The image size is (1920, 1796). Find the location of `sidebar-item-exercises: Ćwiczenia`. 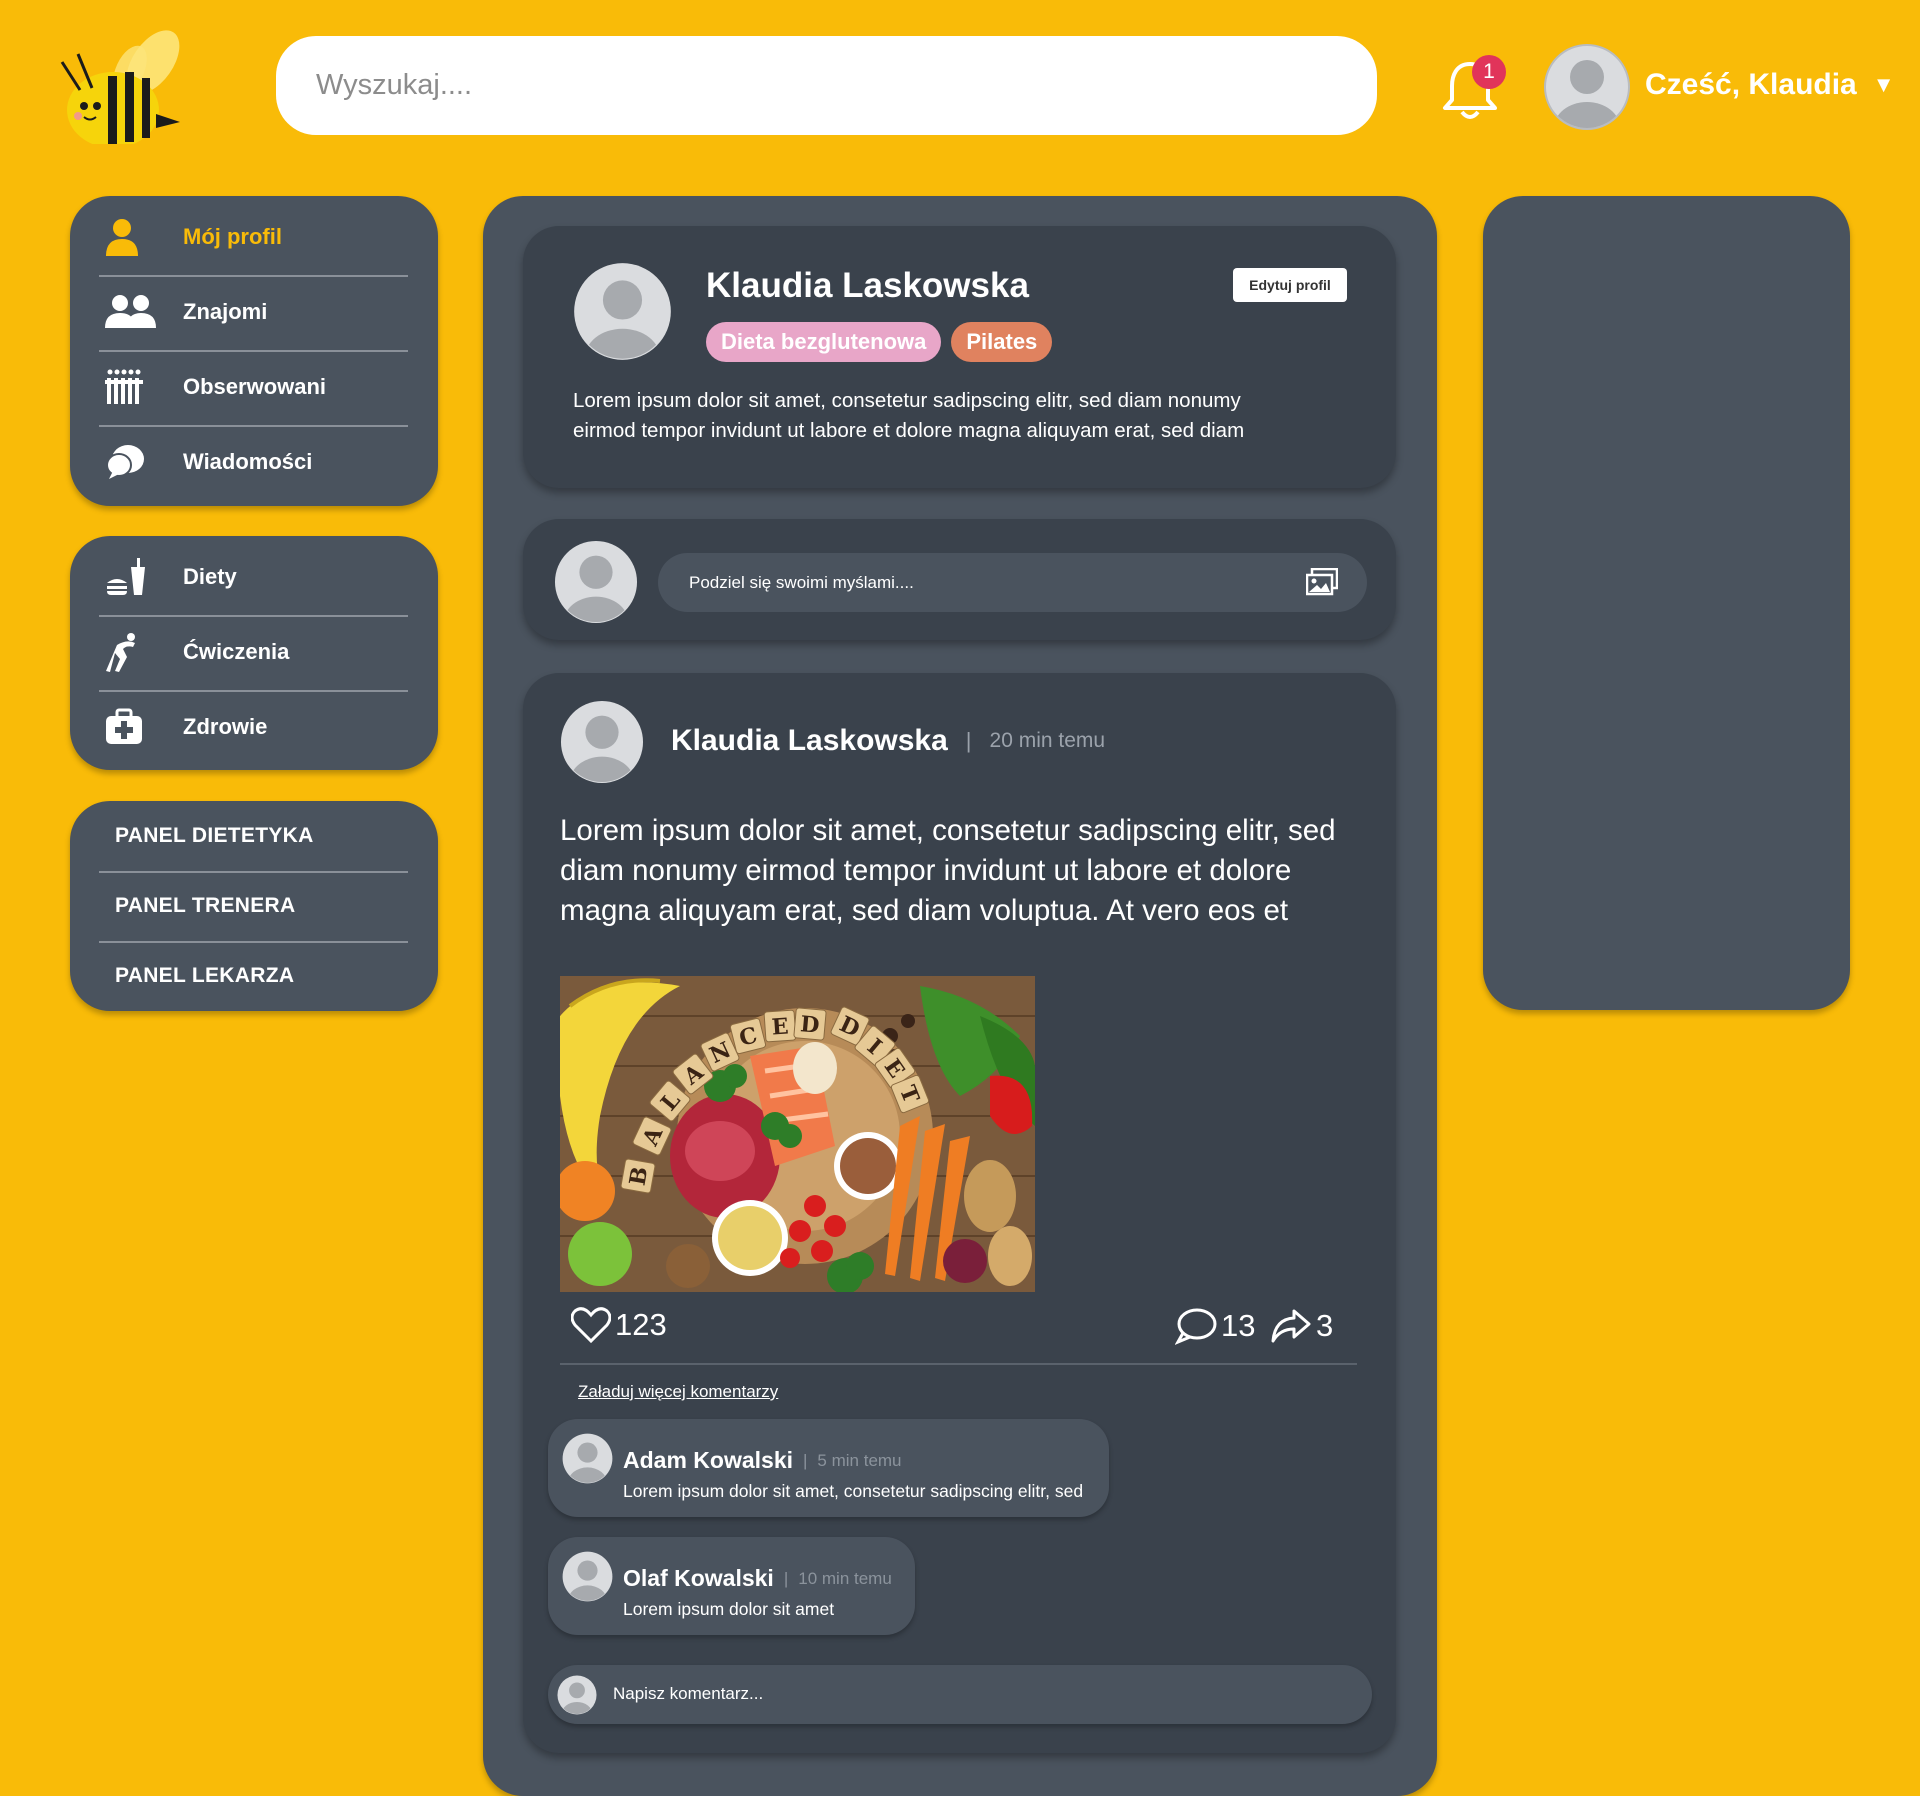

sidebar-item-exercises: Ćwiczenia is located at coordinates (253, 652).